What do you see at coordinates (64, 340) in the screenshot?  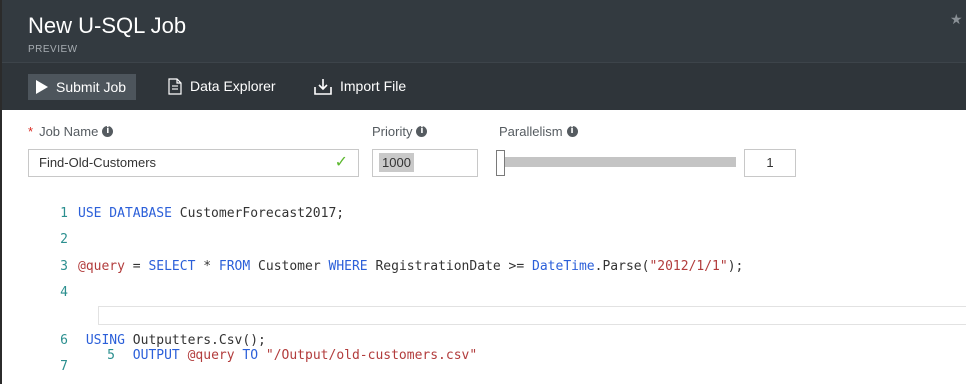 I see `line-number: 6` at bounding box center [64, 340].